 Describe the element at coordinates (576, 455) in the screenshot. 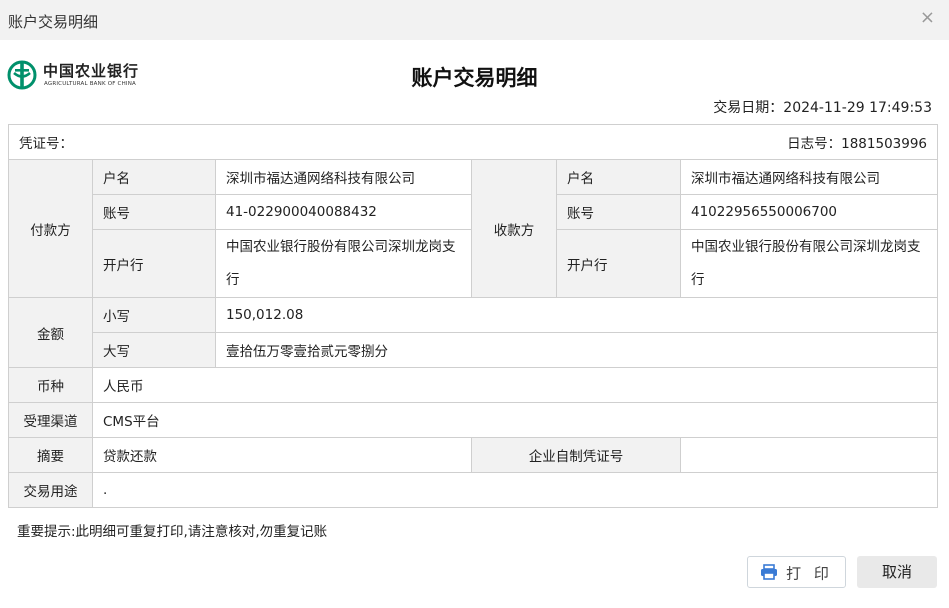

I see `enterprise-voucher-label: 企业自制凭证号` at that location.